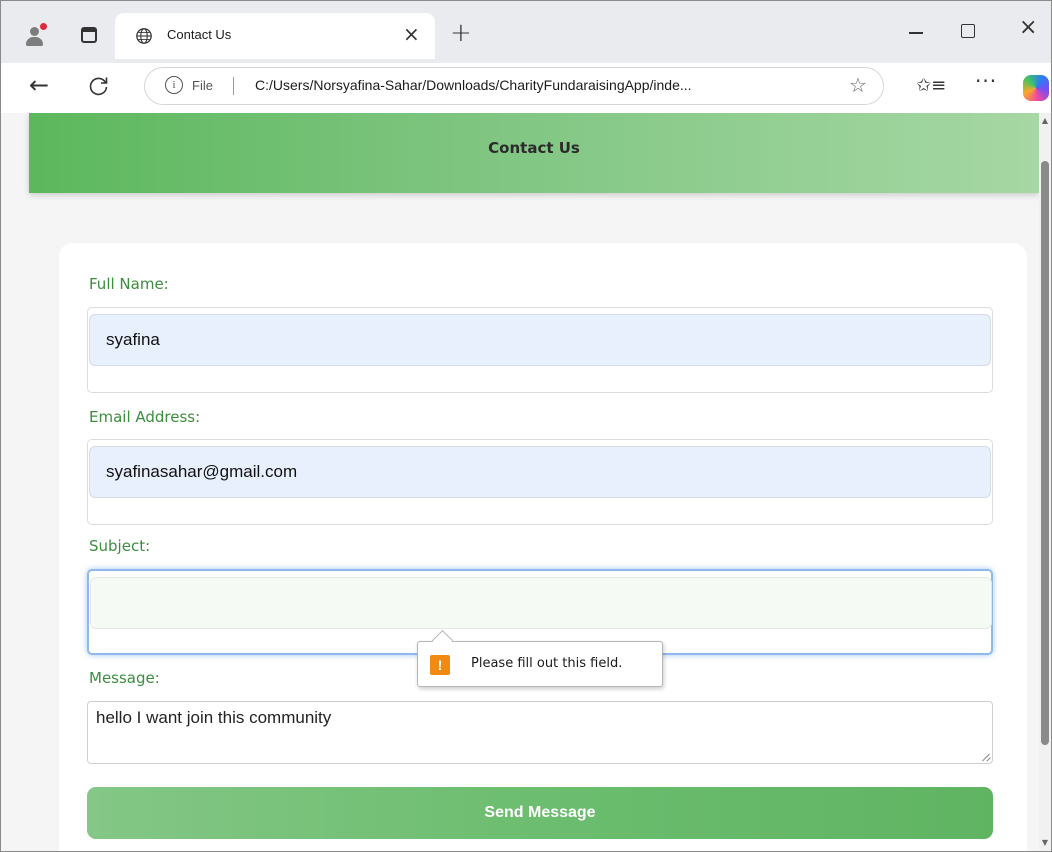 This screenshot has height=852, width=1052. Describe the element at coordinates (89, 35) in the screenshot. I see `tab-actions-icon` at that location.